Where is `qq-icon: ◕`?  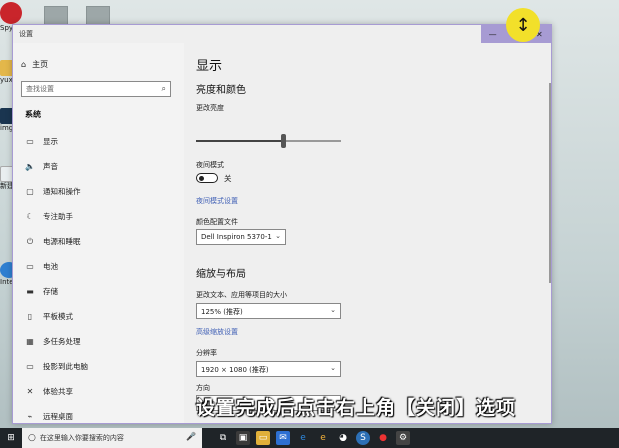 qq-icon: ◕ is located at coordinates (343, 438).